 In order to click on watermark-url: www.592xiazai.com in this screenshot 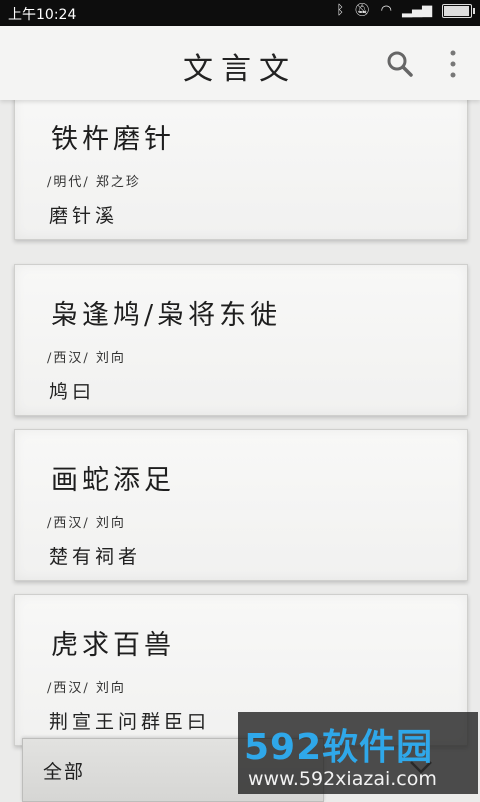, I will do `click(342, 779)`.